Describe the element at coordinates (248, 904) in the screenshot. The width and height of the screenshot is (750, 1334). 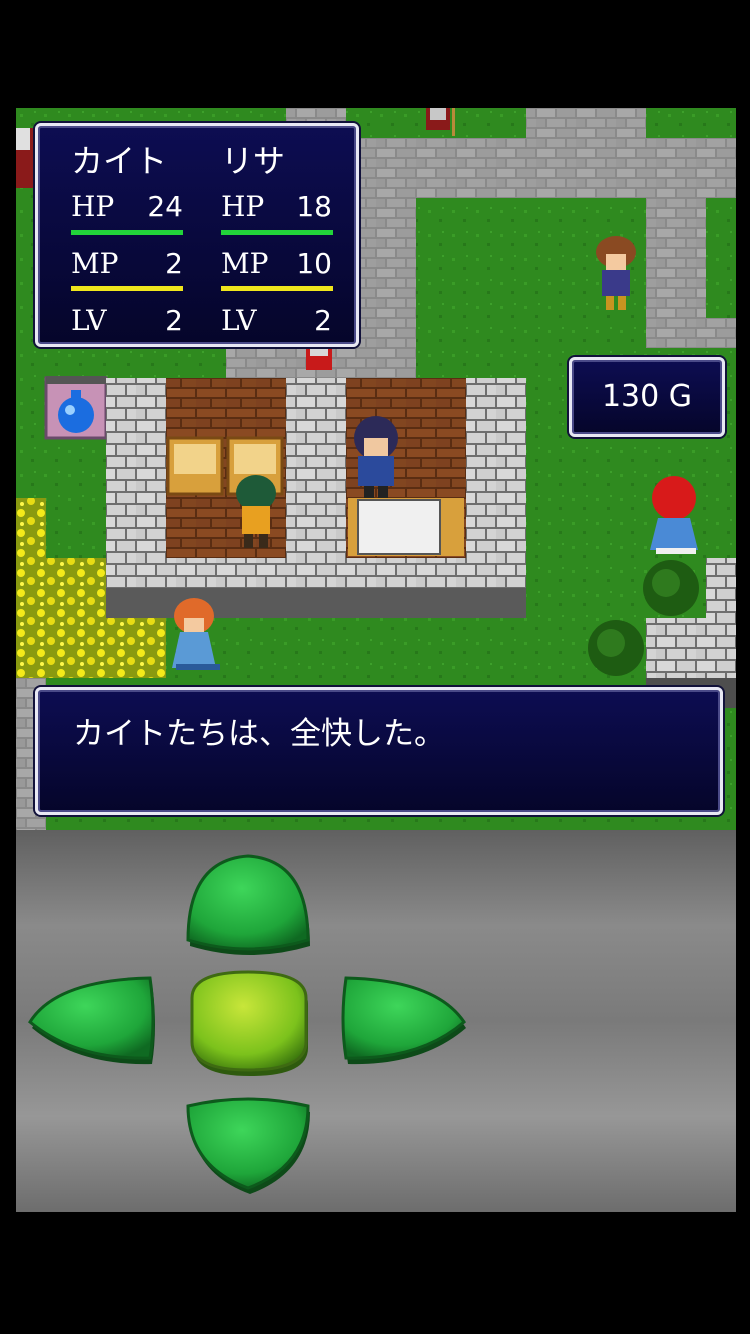
I see `dpad-up-button` at that location.